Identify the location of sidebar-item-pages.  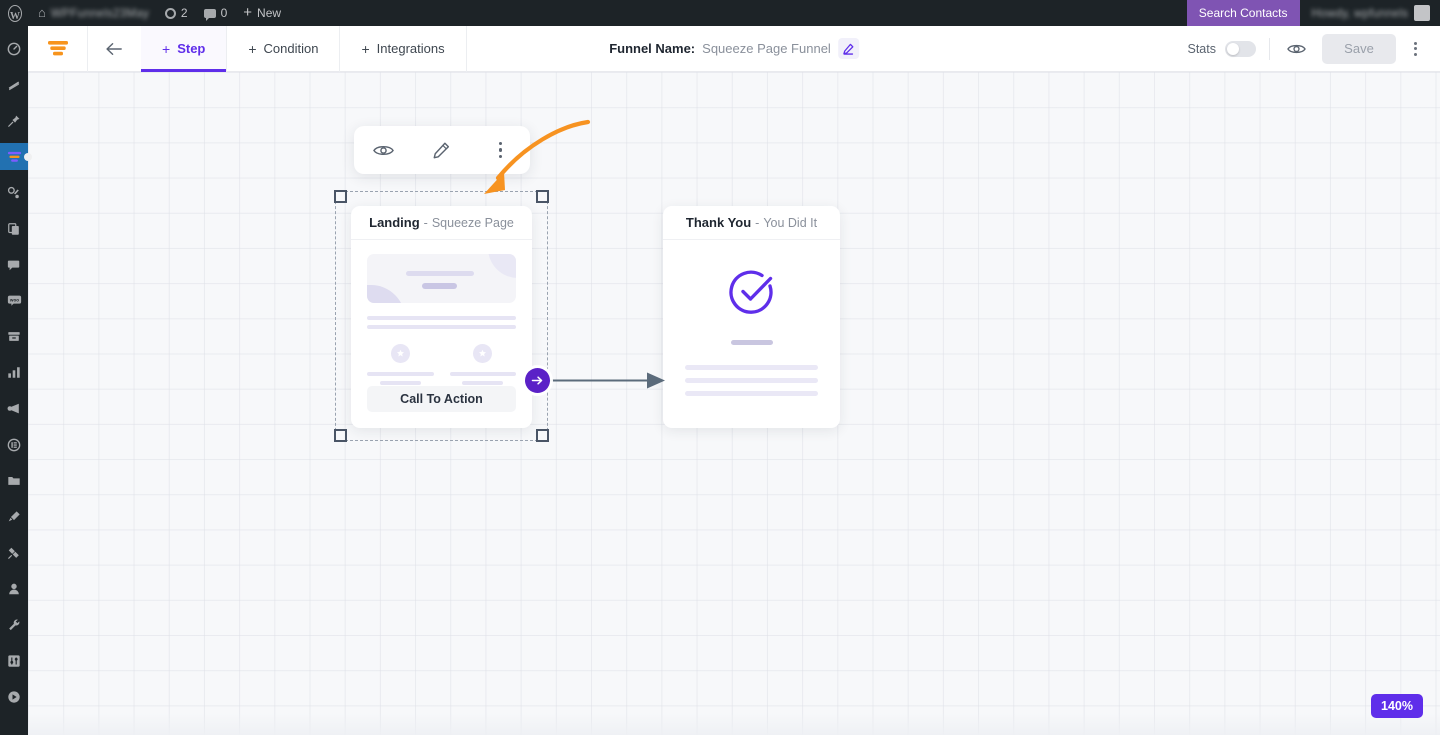
(14, 228).